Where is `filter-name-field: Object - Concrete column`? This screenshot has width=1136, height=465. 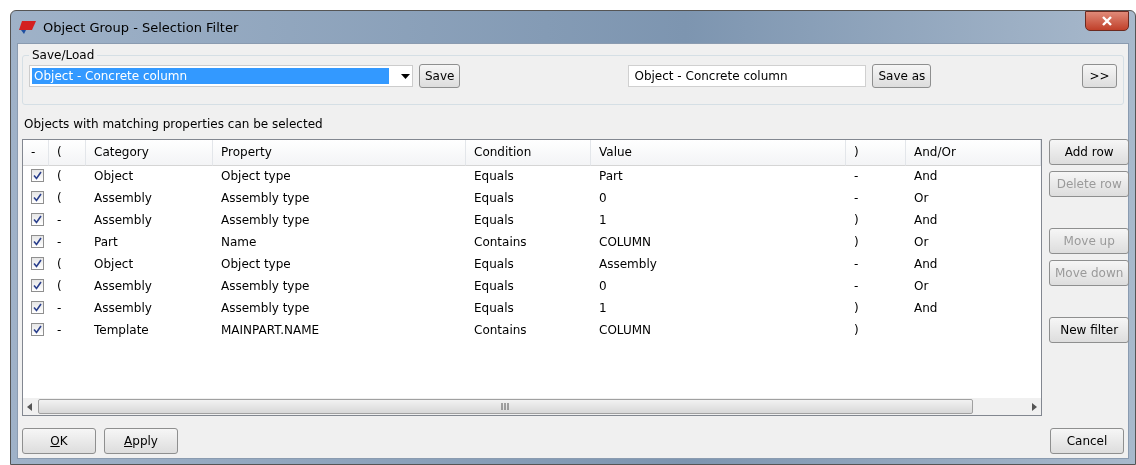
filter-name-field: Object - Concrete column is located at coordinates (747, 76).